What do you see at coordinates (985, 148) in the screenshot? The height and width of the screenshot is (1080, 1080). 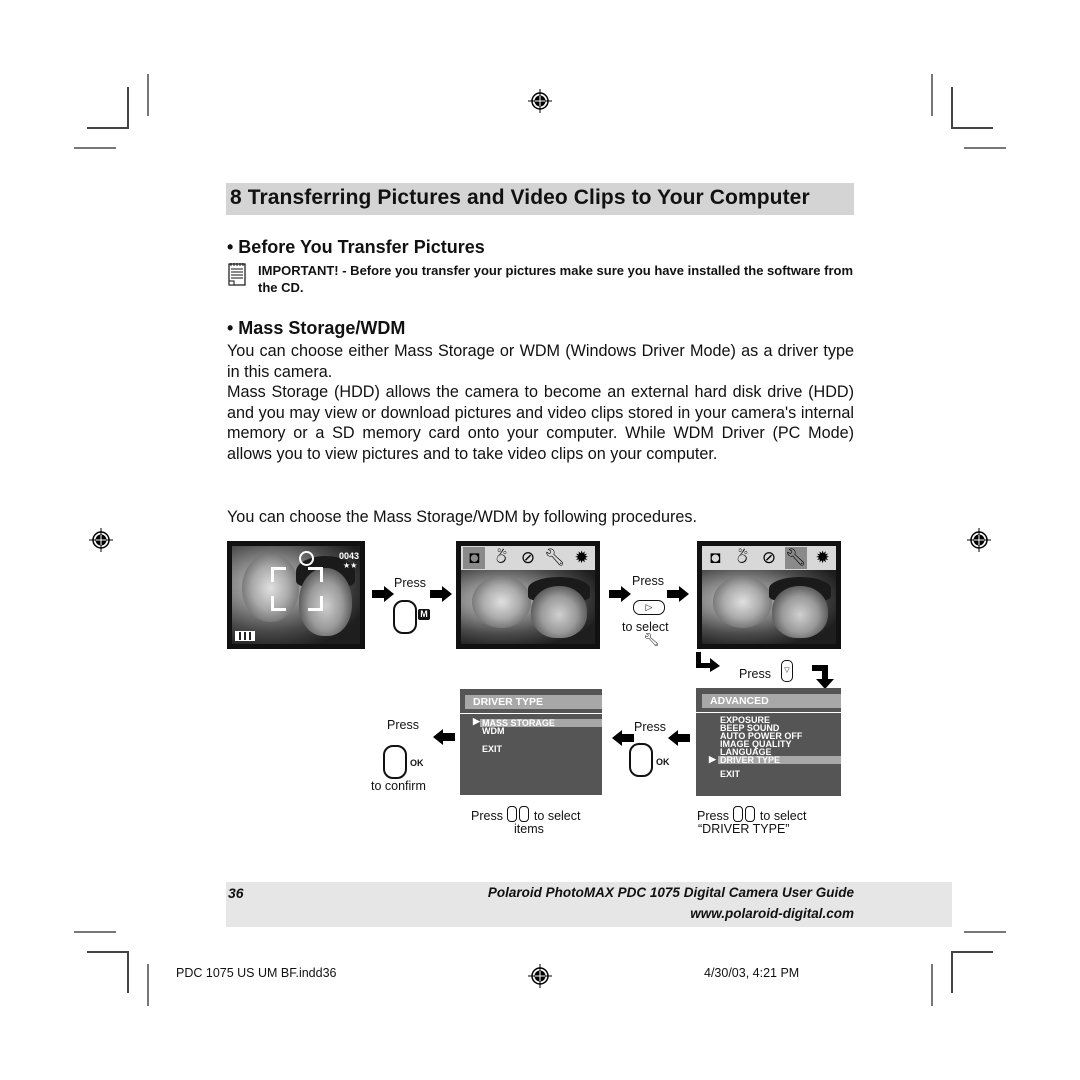 I see `crop-mark-tr-h-outer` at bounding box center [985, 148].